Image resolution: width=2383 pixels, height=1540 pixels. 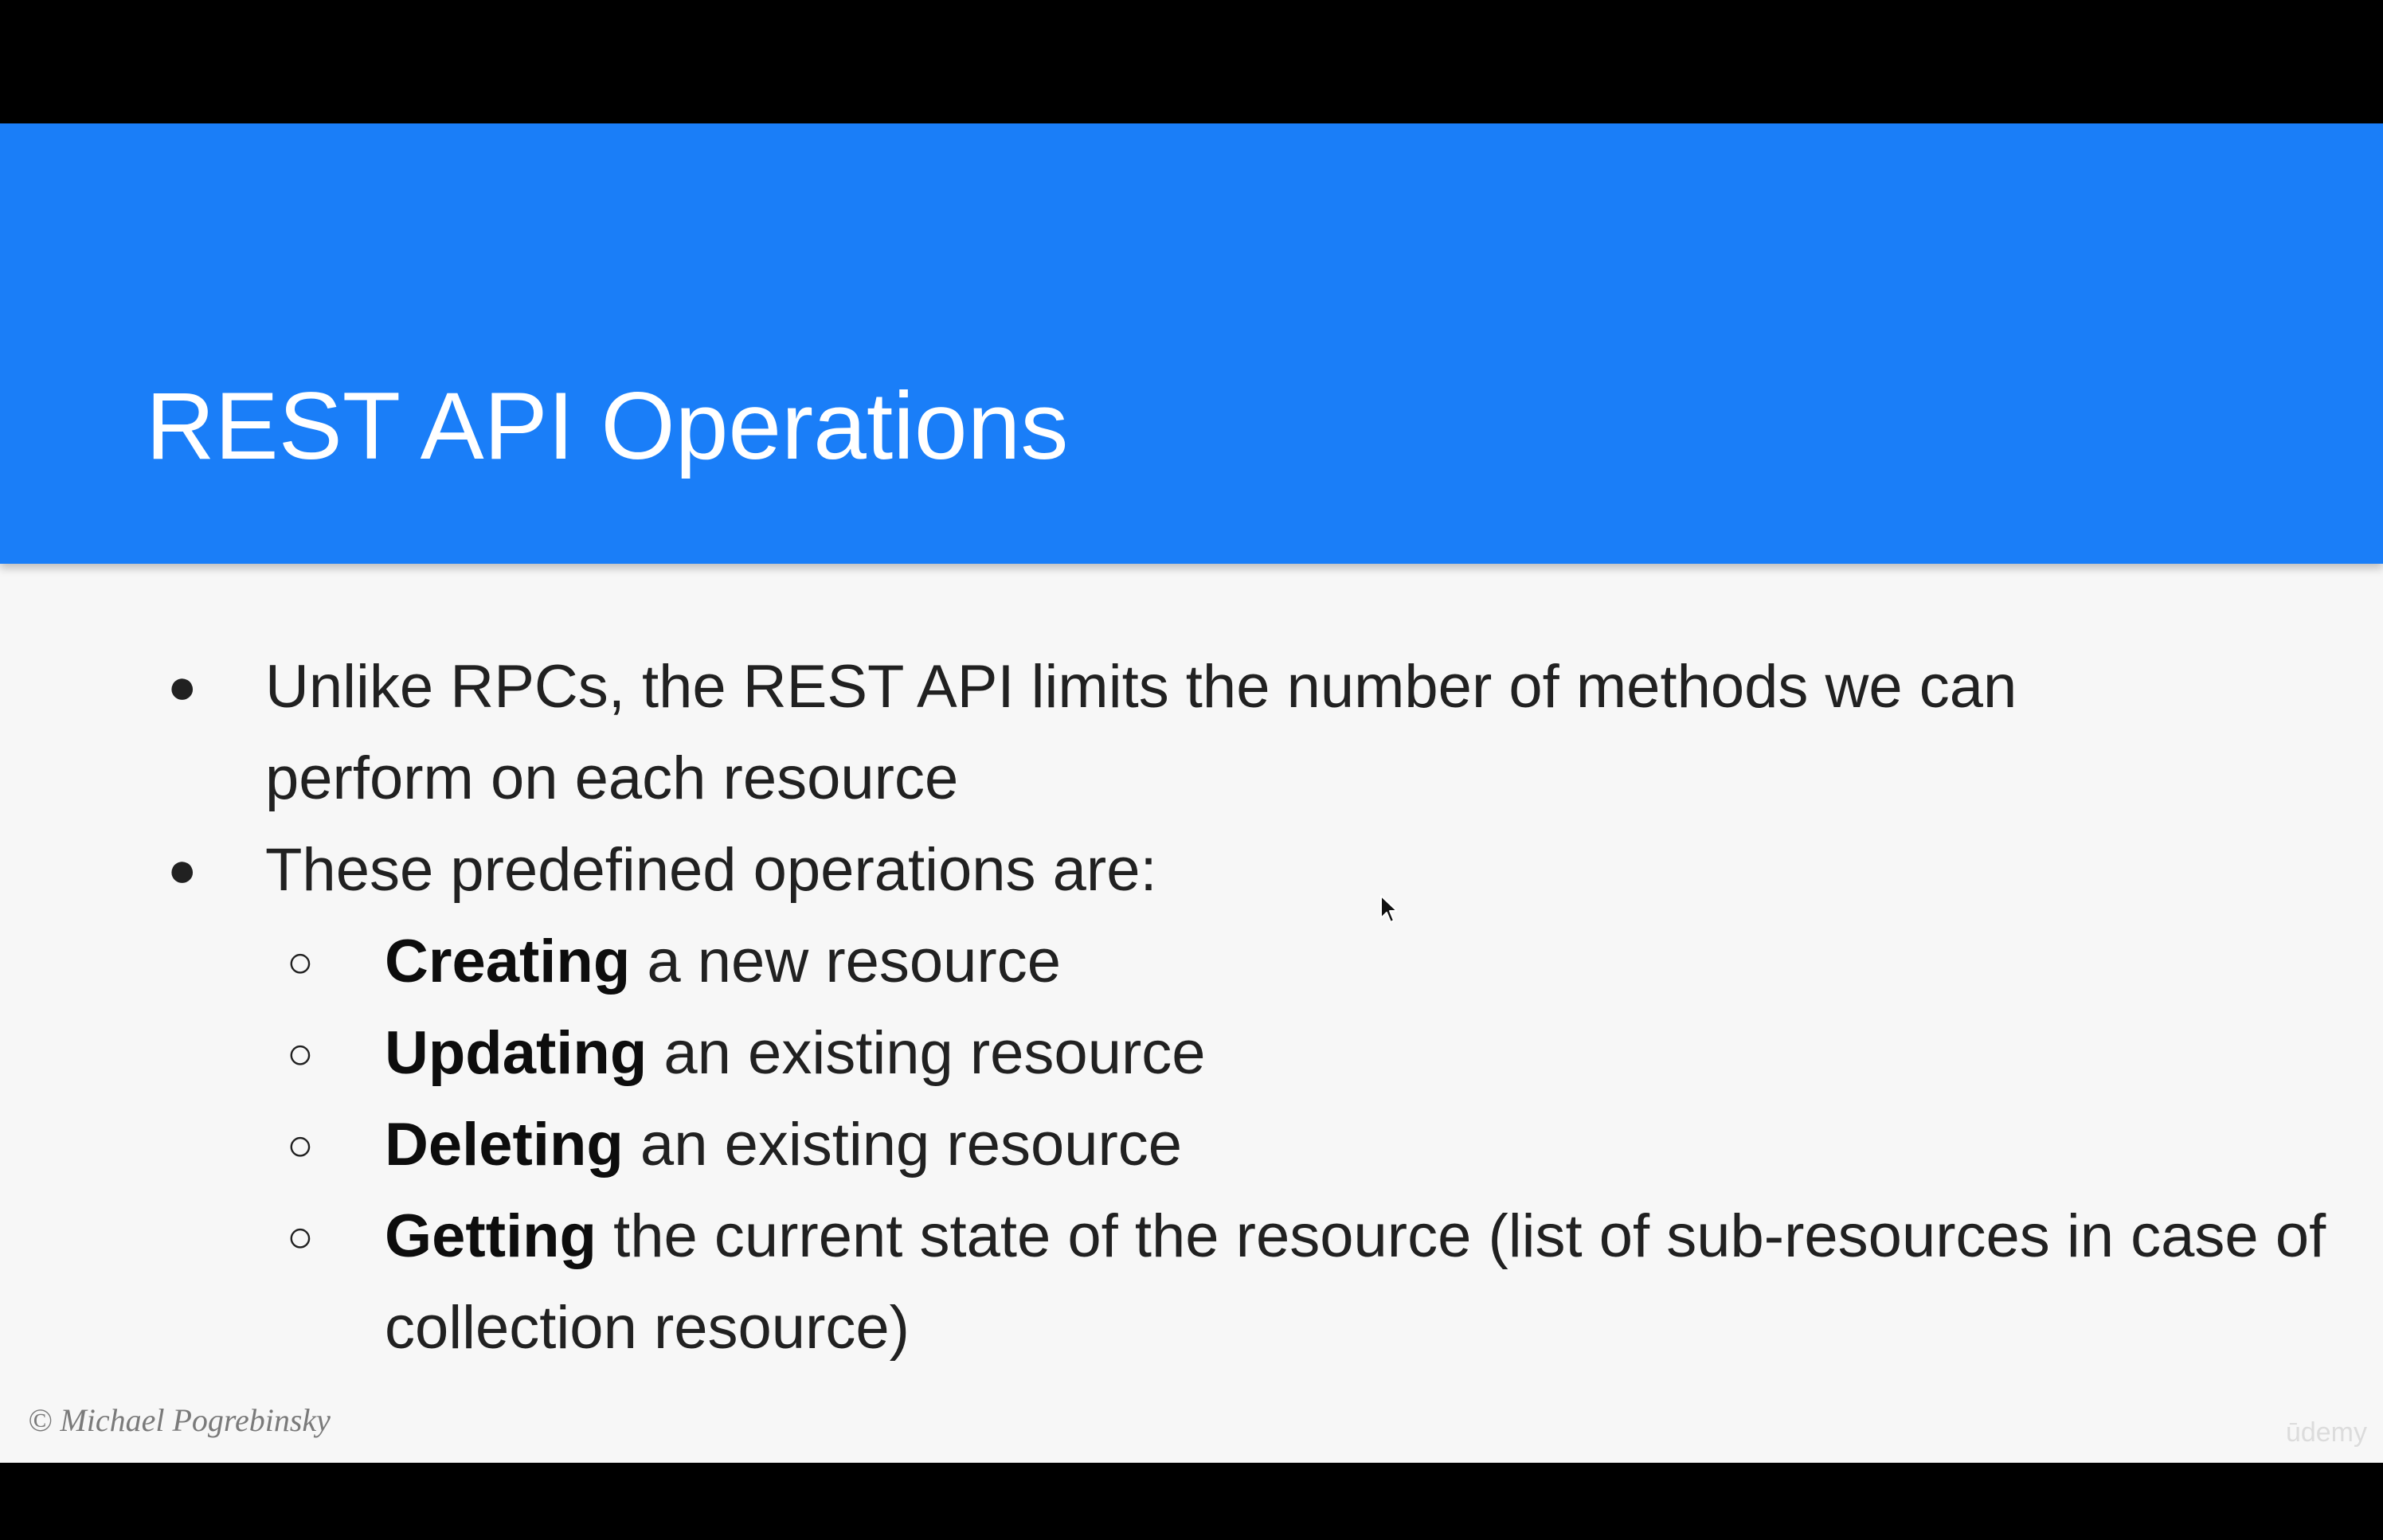 What do you see at coordinates (1191, 61) in the screenshot?
I see `letterbox-top` at bounding box center [1191, 61].